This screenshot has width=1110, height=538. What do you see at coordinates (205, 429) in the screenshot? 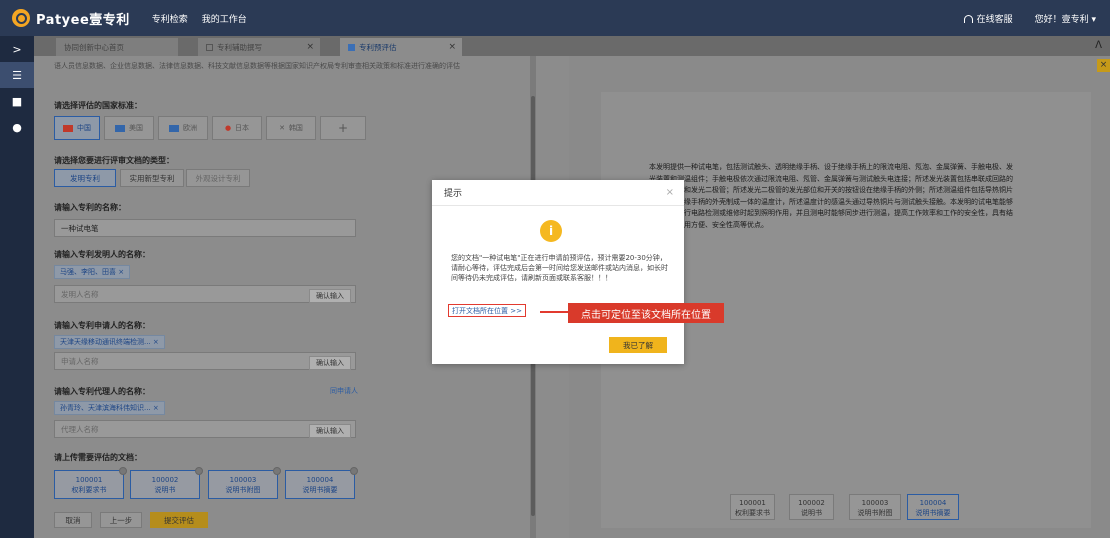
I see `agent-input: 代理人名称 确认输入` at bounding box center [205, 429].